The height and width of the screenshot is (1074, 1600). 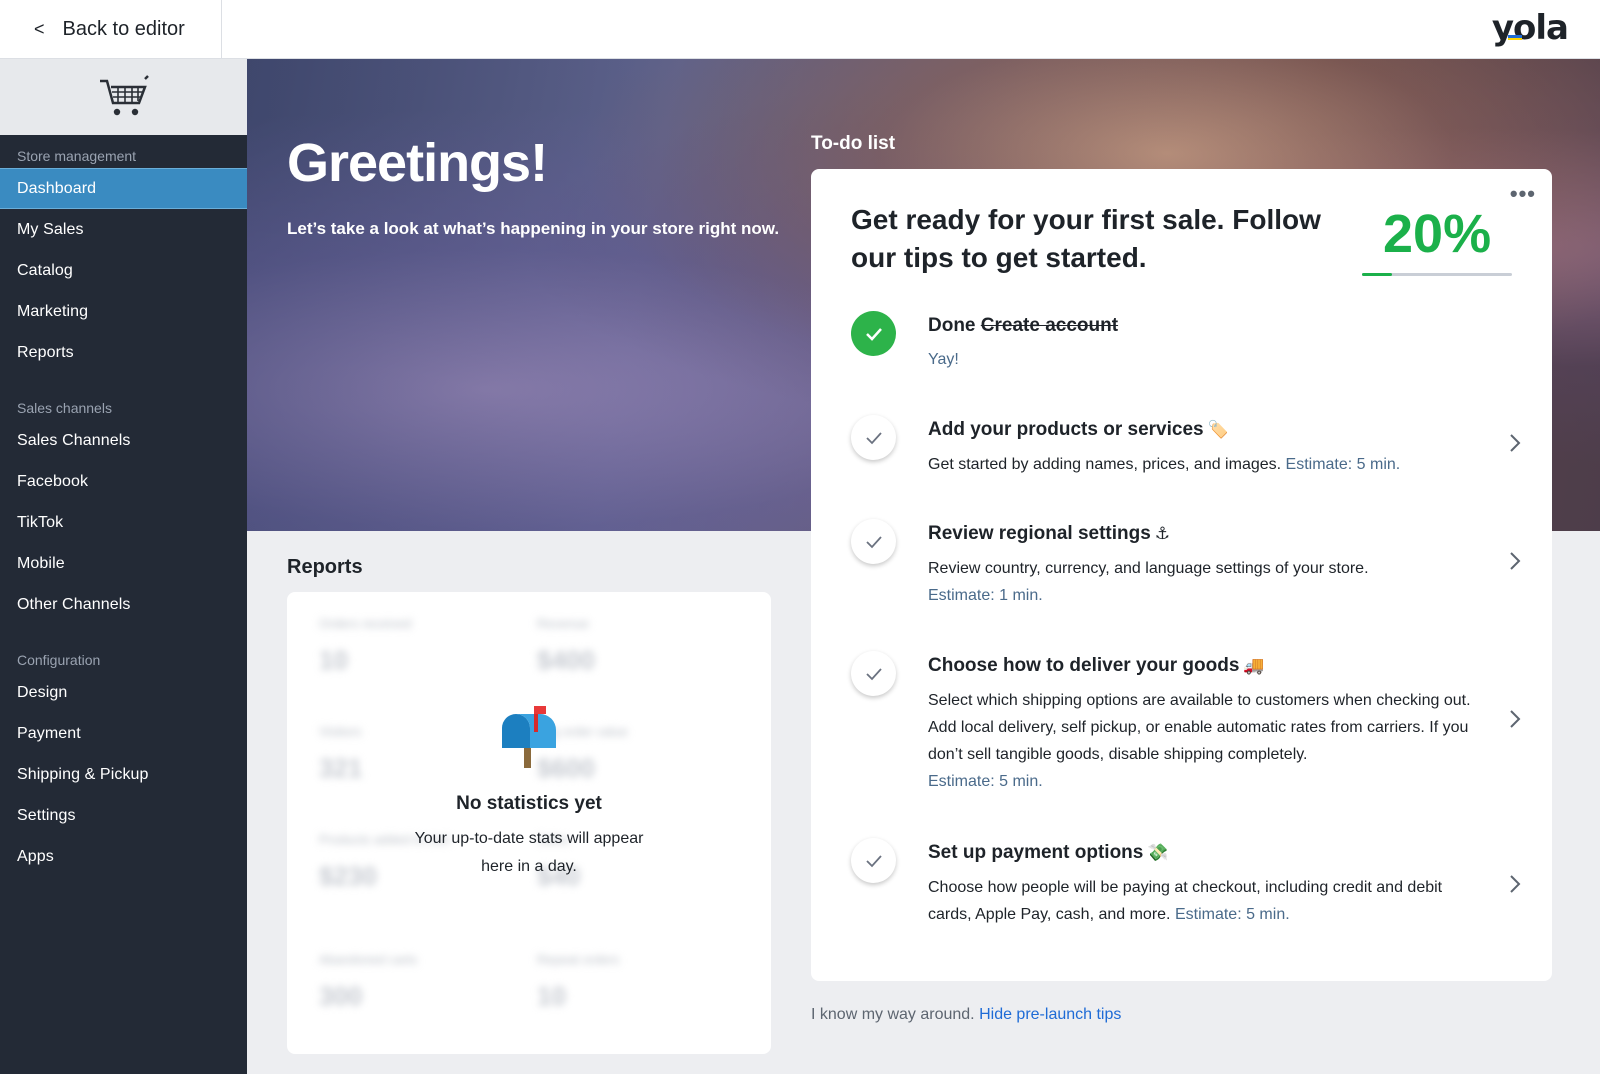 What do you see at coordinates (529, 803) in the screenshot?
I see `empty-state-title: No statistics yet` at bounding box center [529, 803].